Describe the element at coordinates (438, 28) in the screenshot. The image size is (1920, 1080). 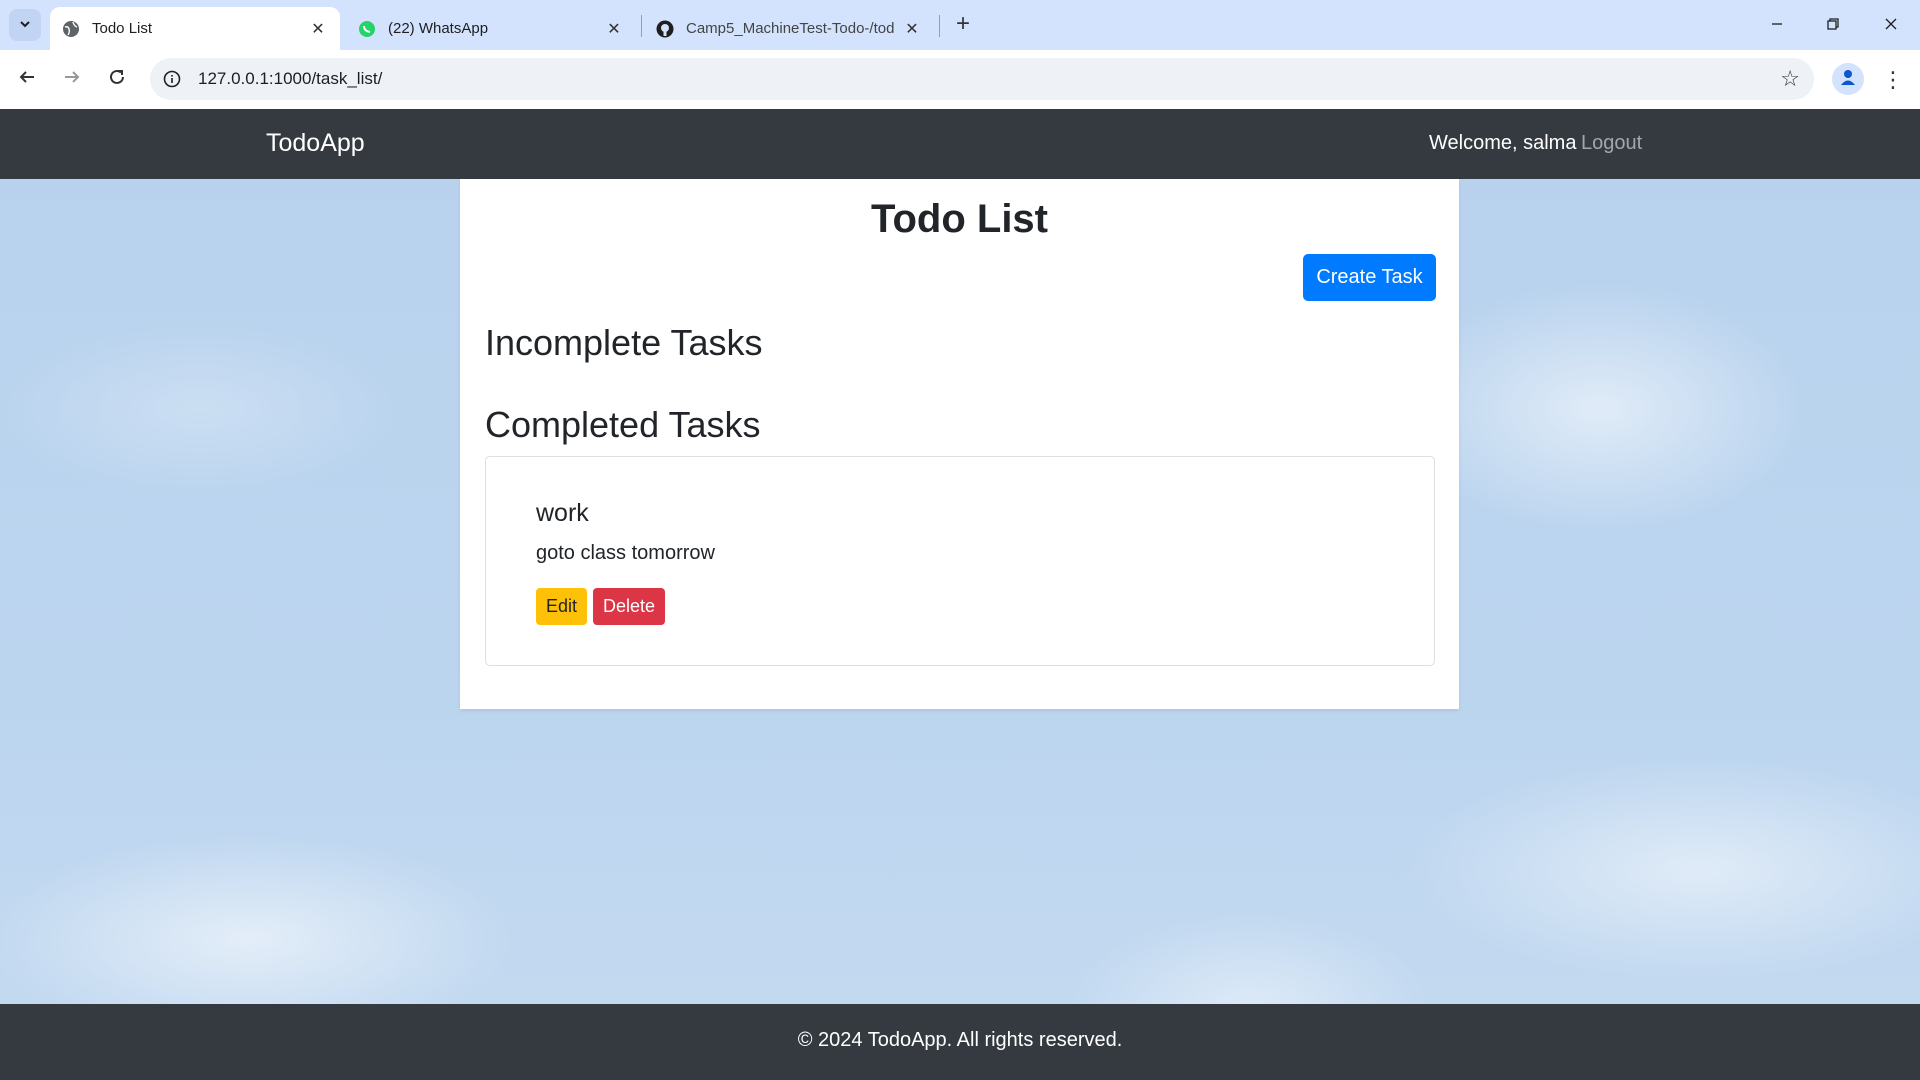
I see `tab-title: (22) WhatsApp` at that location.